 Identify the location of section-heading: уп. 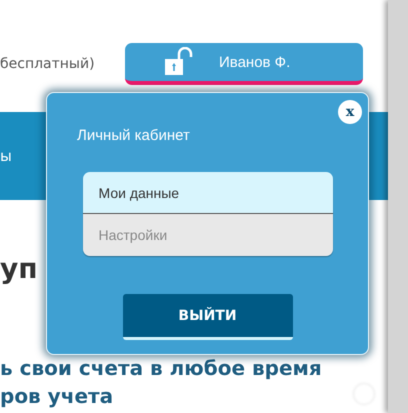
(19, 268).